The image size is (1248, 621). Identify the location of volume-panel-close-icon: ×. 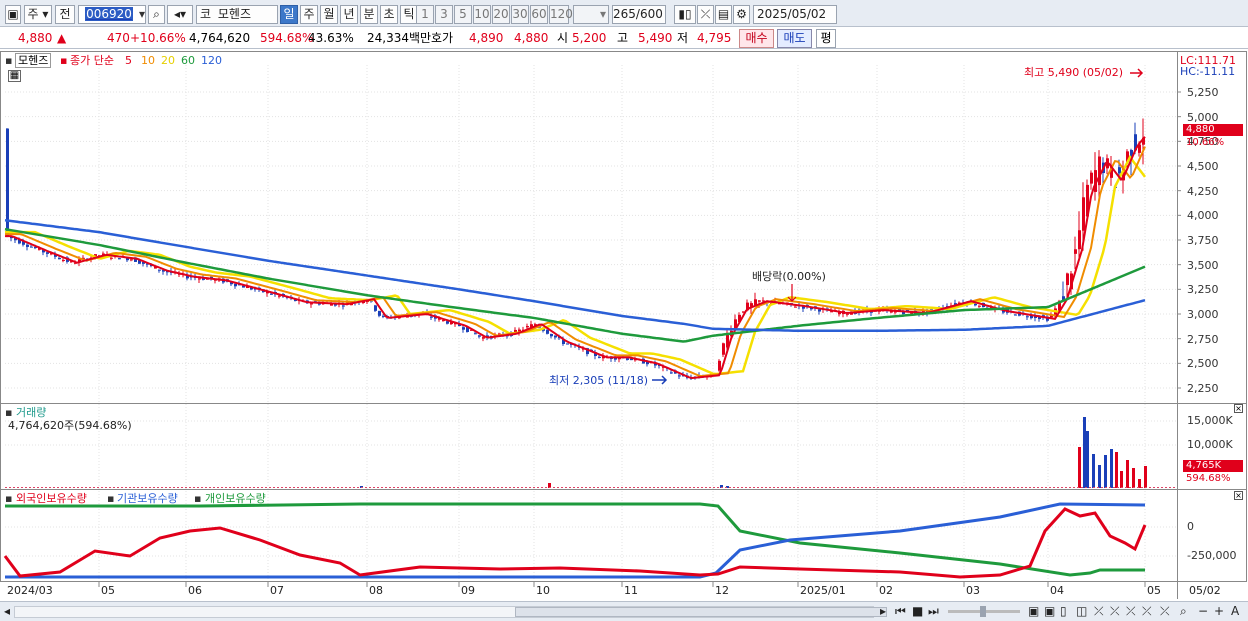
(1238, 408).